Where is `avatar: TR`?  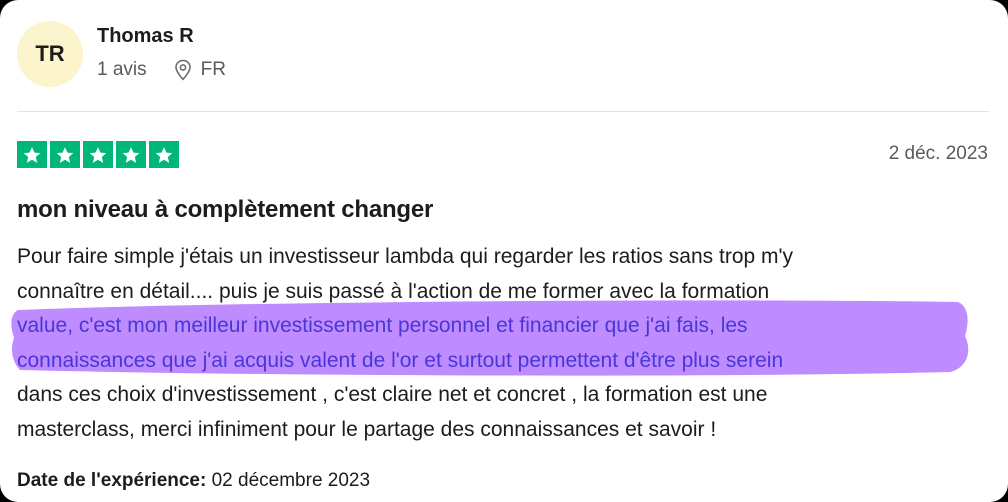
avatar: TR is located at coordinates (50, 54).